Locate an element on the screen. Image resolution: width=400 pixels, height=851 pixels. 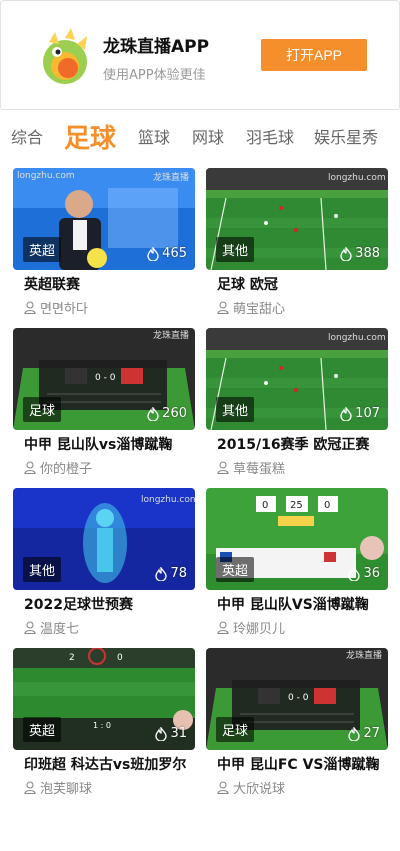
tab-badminton: 羽毛球 is located at coordinates (270, 136).